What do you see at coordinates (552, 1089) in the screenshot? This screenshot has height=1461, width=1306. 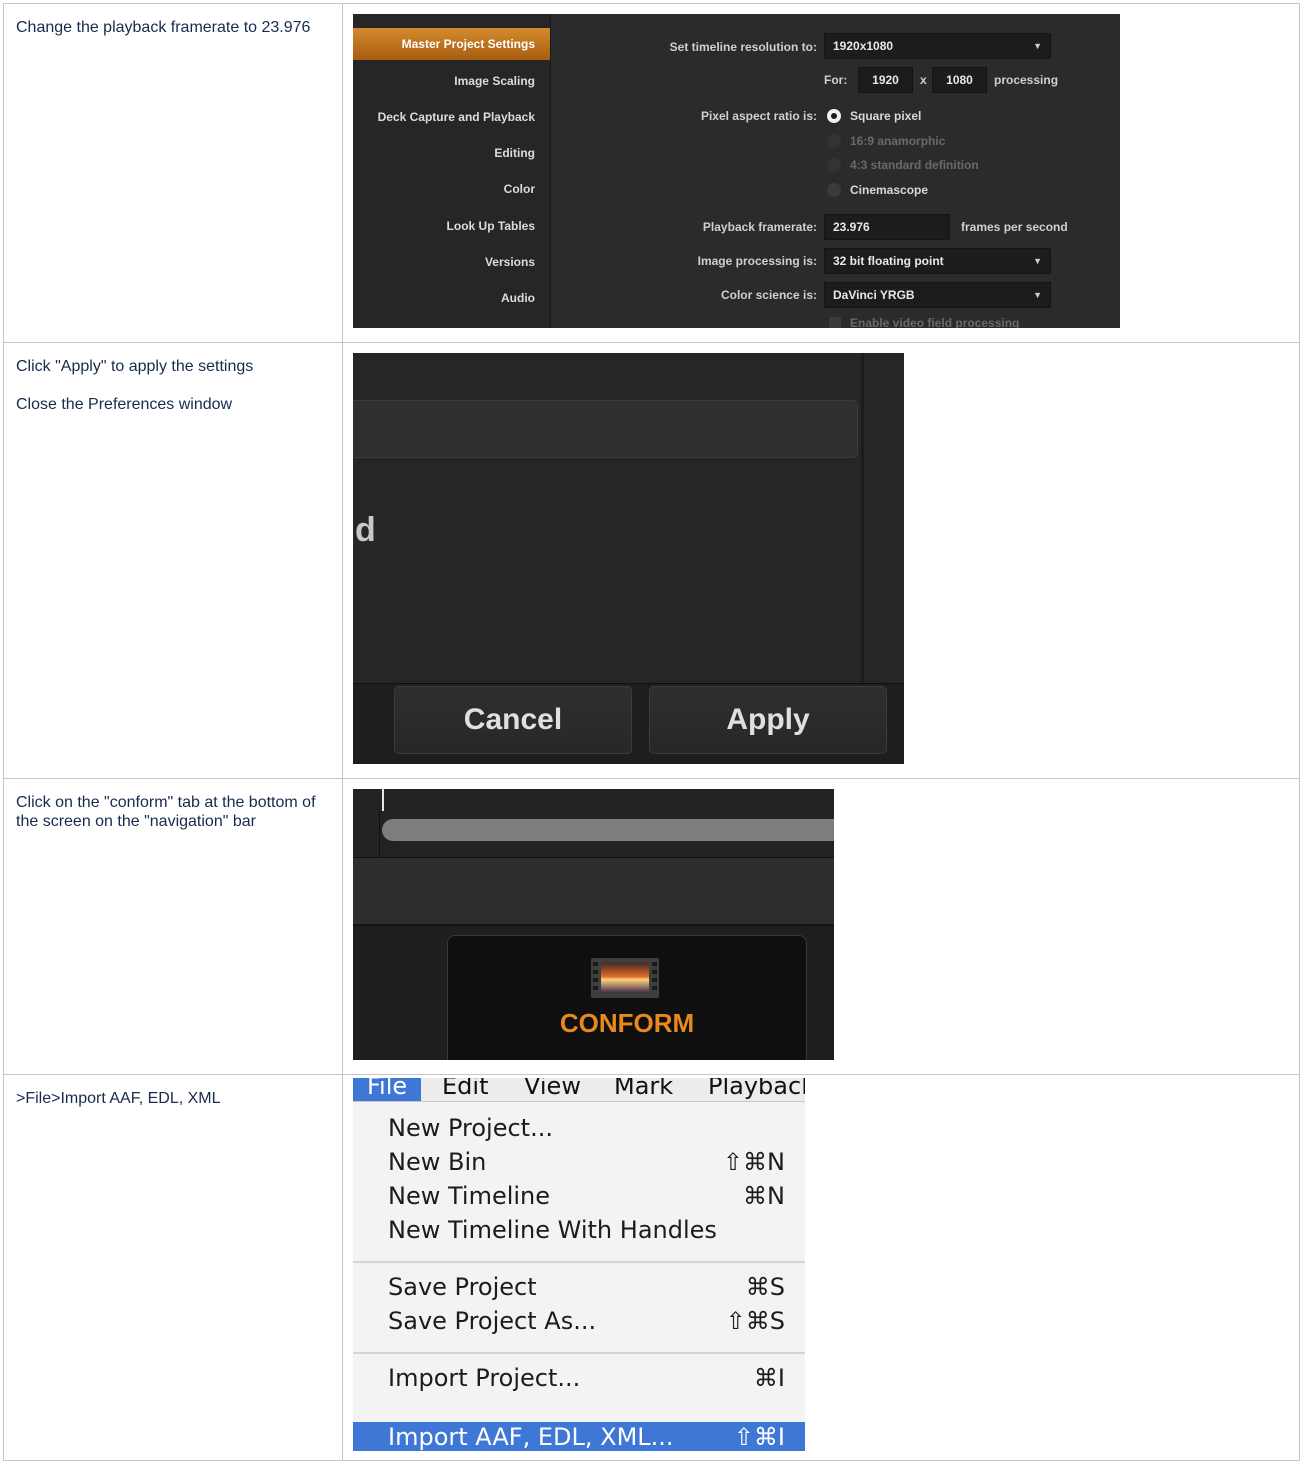 I see `menu-view: View` at bounding box center [552, 1089].